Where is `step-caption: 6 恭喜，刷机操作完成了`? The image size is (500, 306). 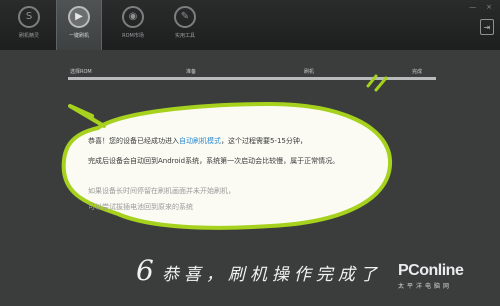 step-caption: 6 恭喜，刷机操作完成了 is located at coordinates (259, 270).